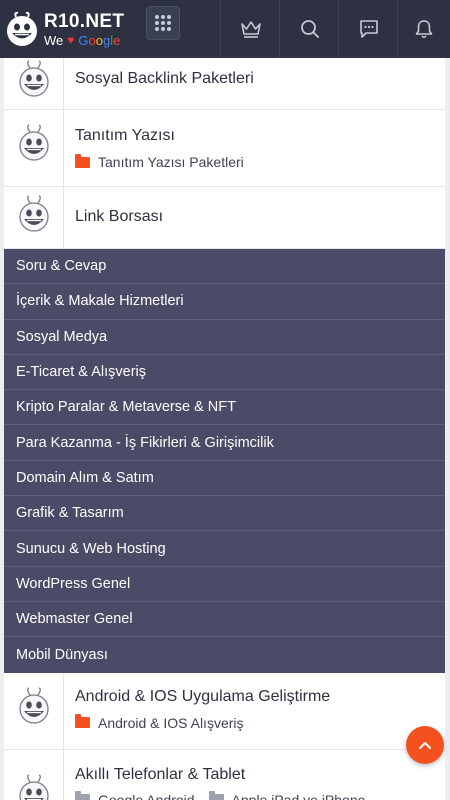 The image size is (450, 800). I want to click on site-logo: R10.NET We ♥ Google, so click(70, 29).